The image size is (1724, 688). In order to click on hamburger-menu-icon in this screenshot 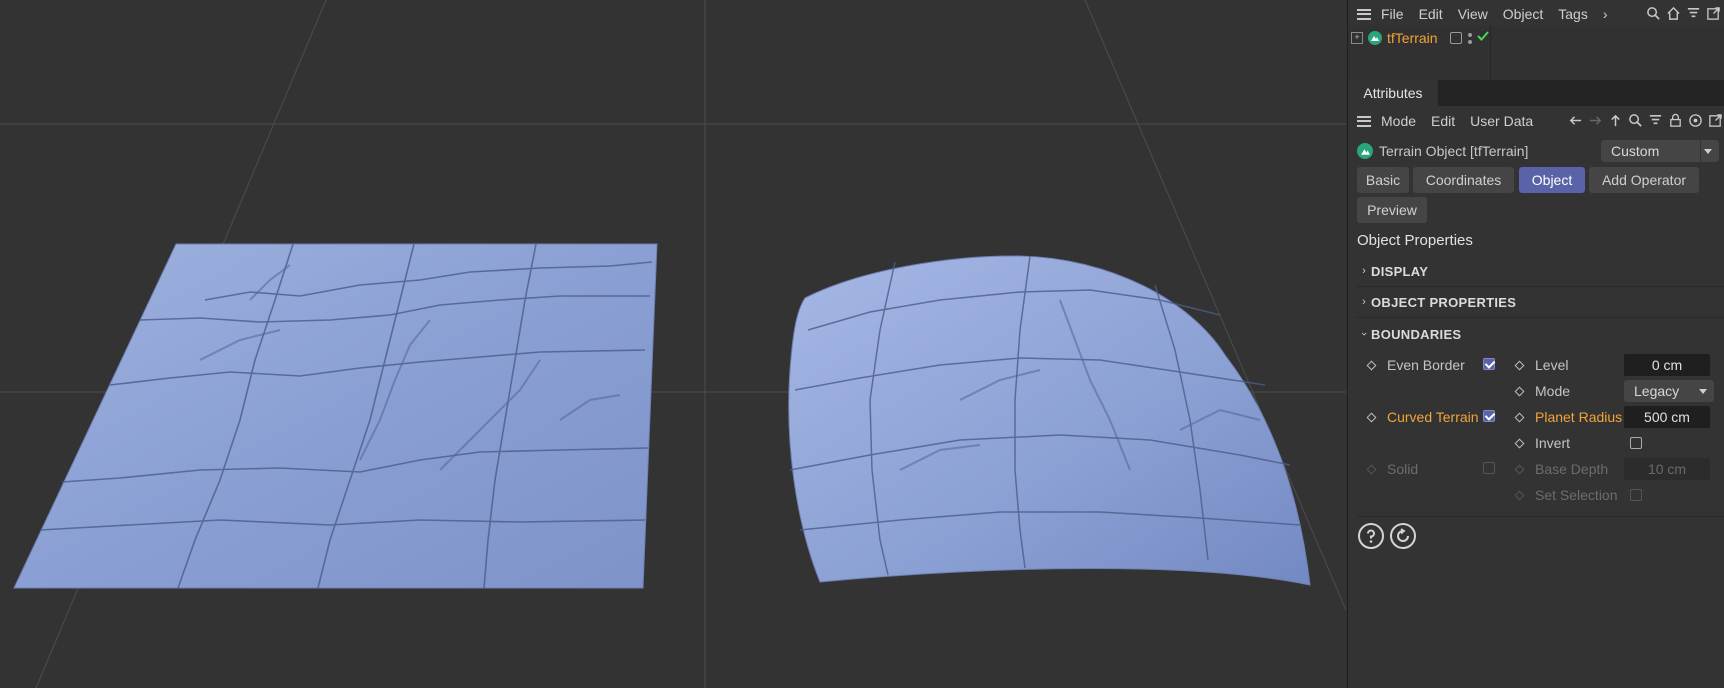, I will do `click(1364, 14)`.